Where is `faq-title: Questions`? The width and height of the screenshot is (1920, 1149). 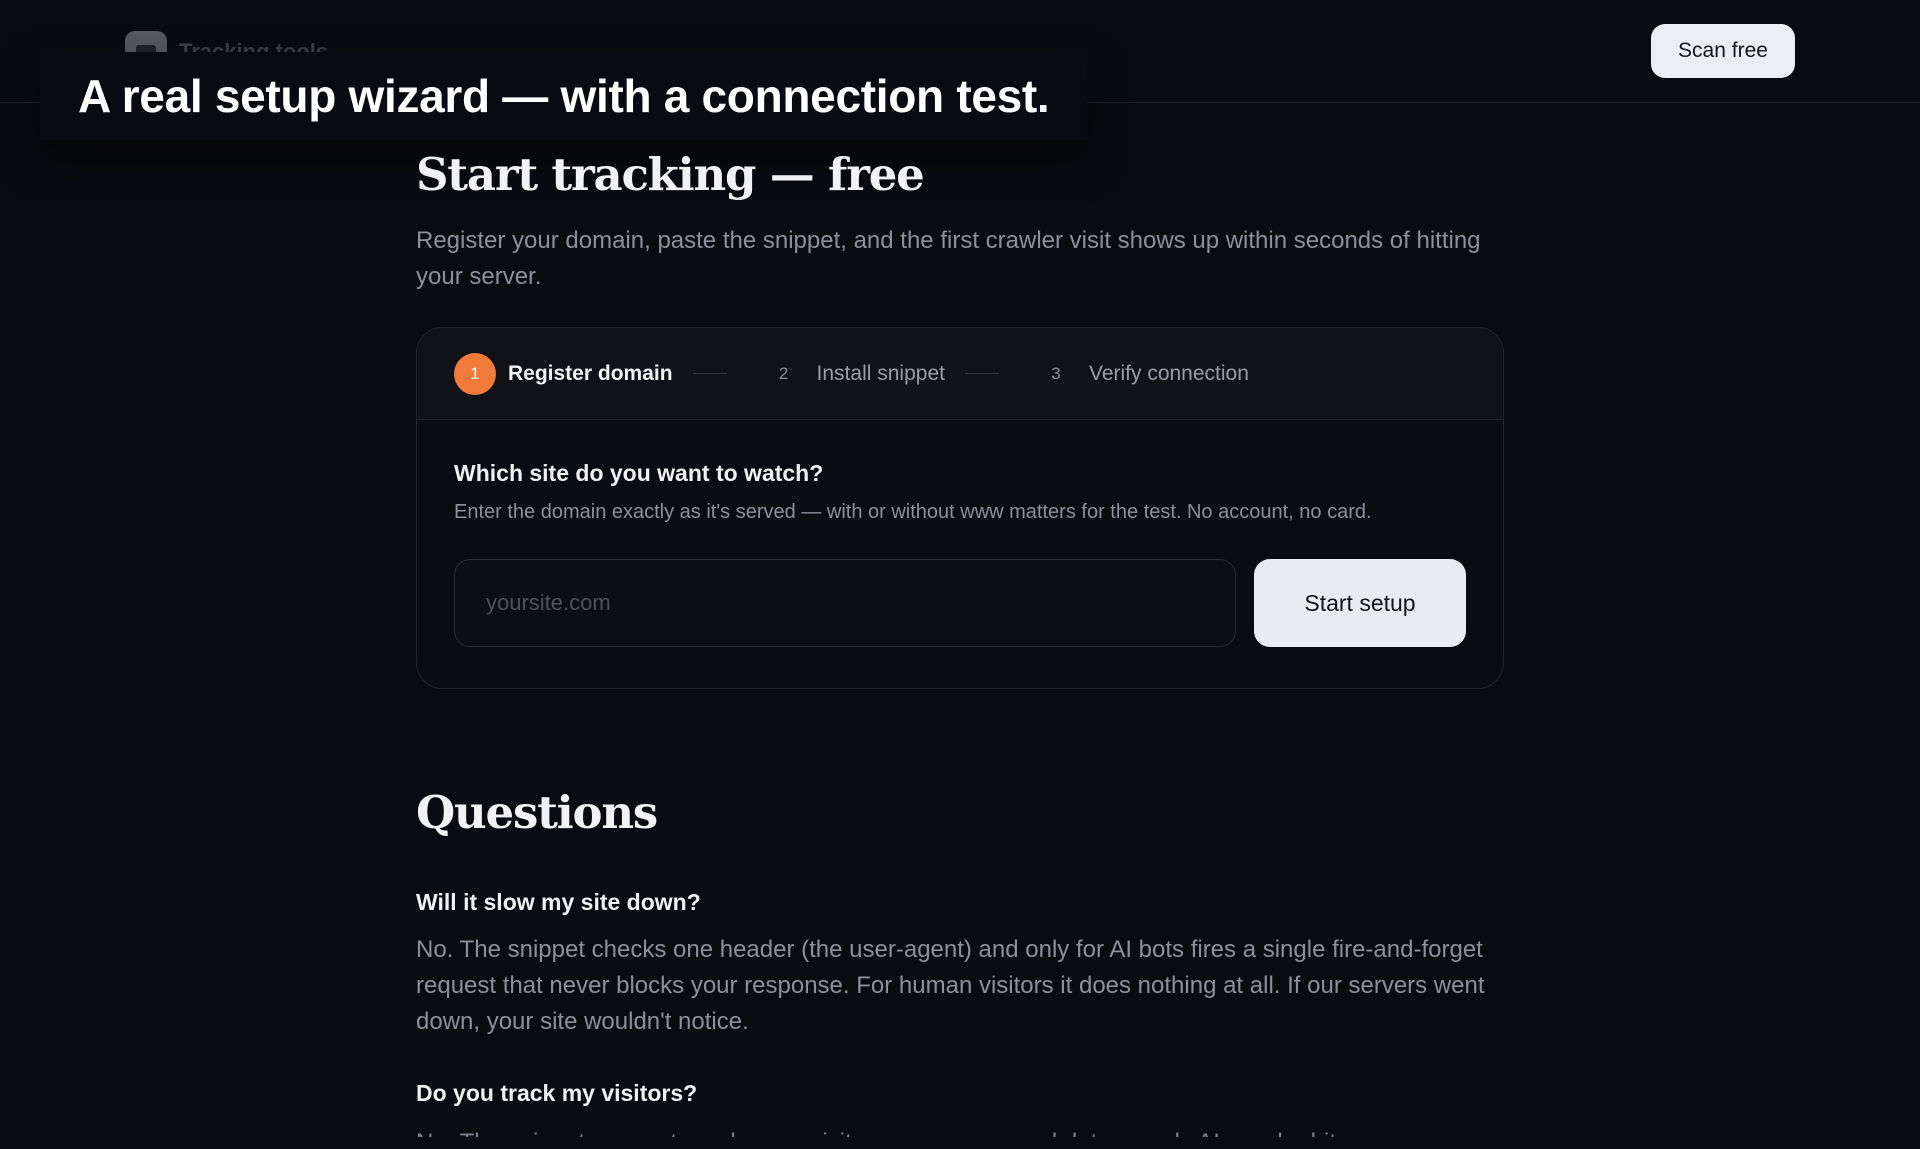 faq-title: Questions is located at coordinates (537, 812).